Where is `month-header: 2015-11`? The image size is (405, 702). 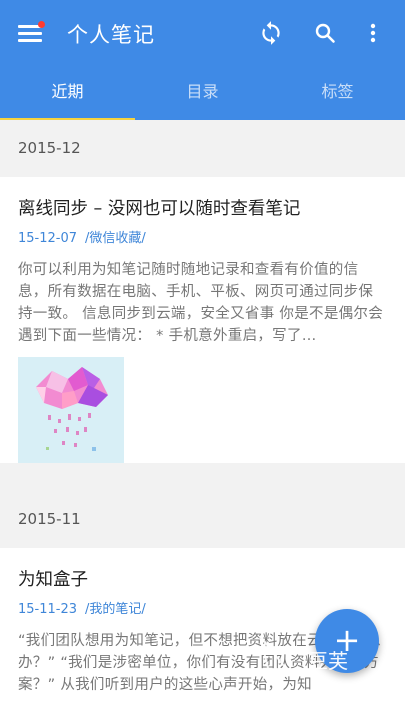
month-header: 2015-11 is located at coordinates (202, 519).